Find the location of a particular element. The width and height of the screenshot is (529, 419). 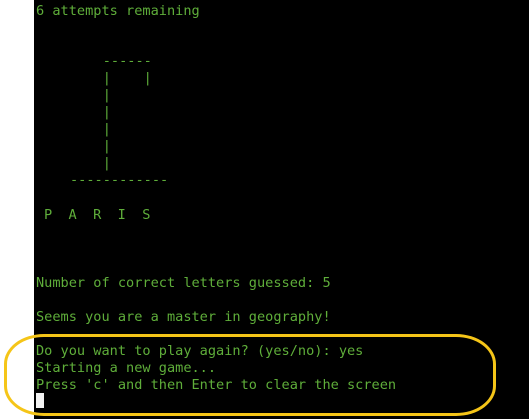

gallows-base: ------------ is located at coordinates (119, 180).